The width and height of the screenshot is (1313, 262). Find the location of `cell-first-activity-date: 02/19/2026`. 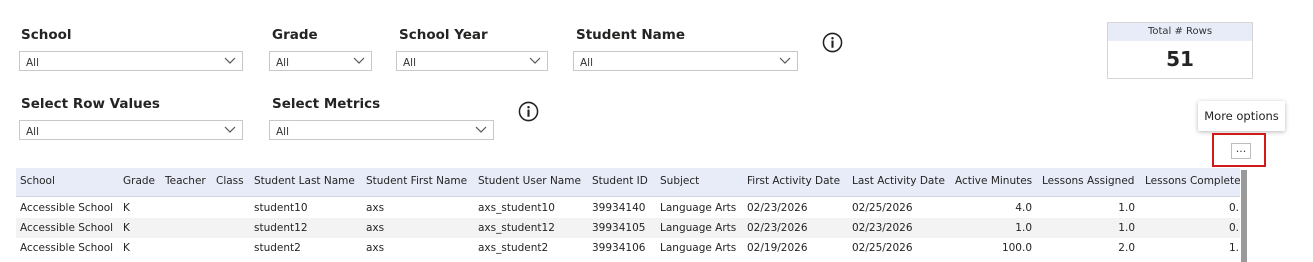

cell-first-activity-date: 02/19/2026 is located at coordinates (777, 248).